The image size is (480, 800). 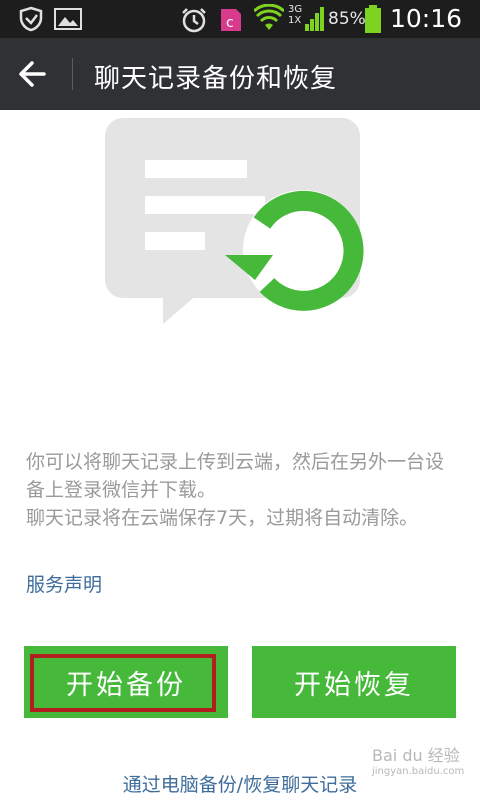 I want to click on back-button, so click(x=36, y=74).